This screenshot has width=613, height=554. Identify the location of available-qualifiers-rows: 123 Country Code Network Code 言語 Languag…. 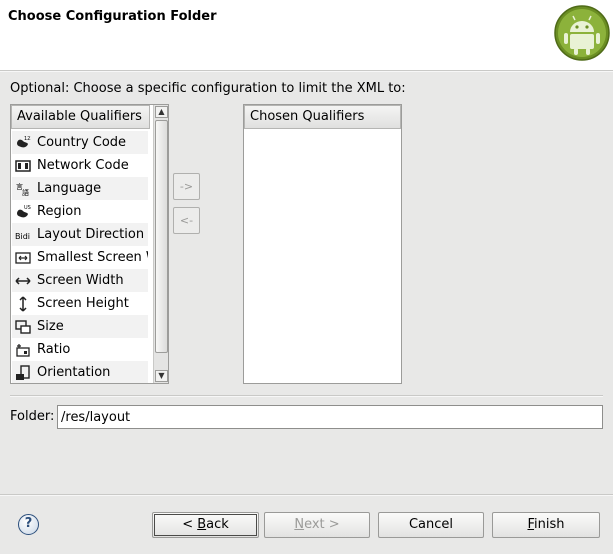
(80, 257).